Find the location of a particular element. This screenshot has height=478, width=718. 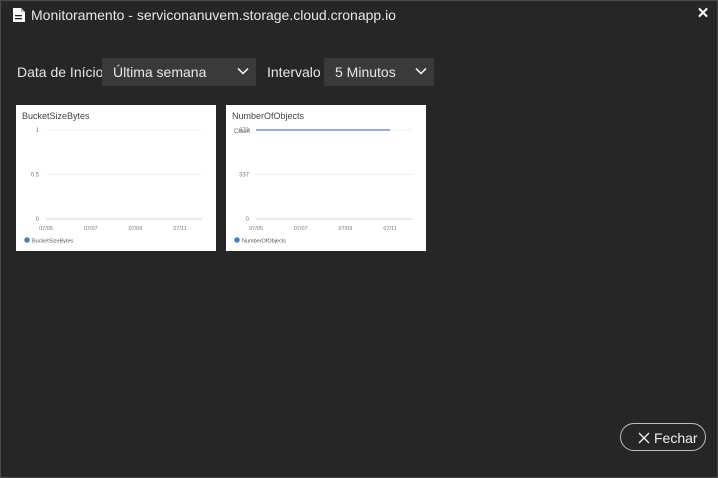

start-date-label: Data de Início is located at coordinates (60, 72).